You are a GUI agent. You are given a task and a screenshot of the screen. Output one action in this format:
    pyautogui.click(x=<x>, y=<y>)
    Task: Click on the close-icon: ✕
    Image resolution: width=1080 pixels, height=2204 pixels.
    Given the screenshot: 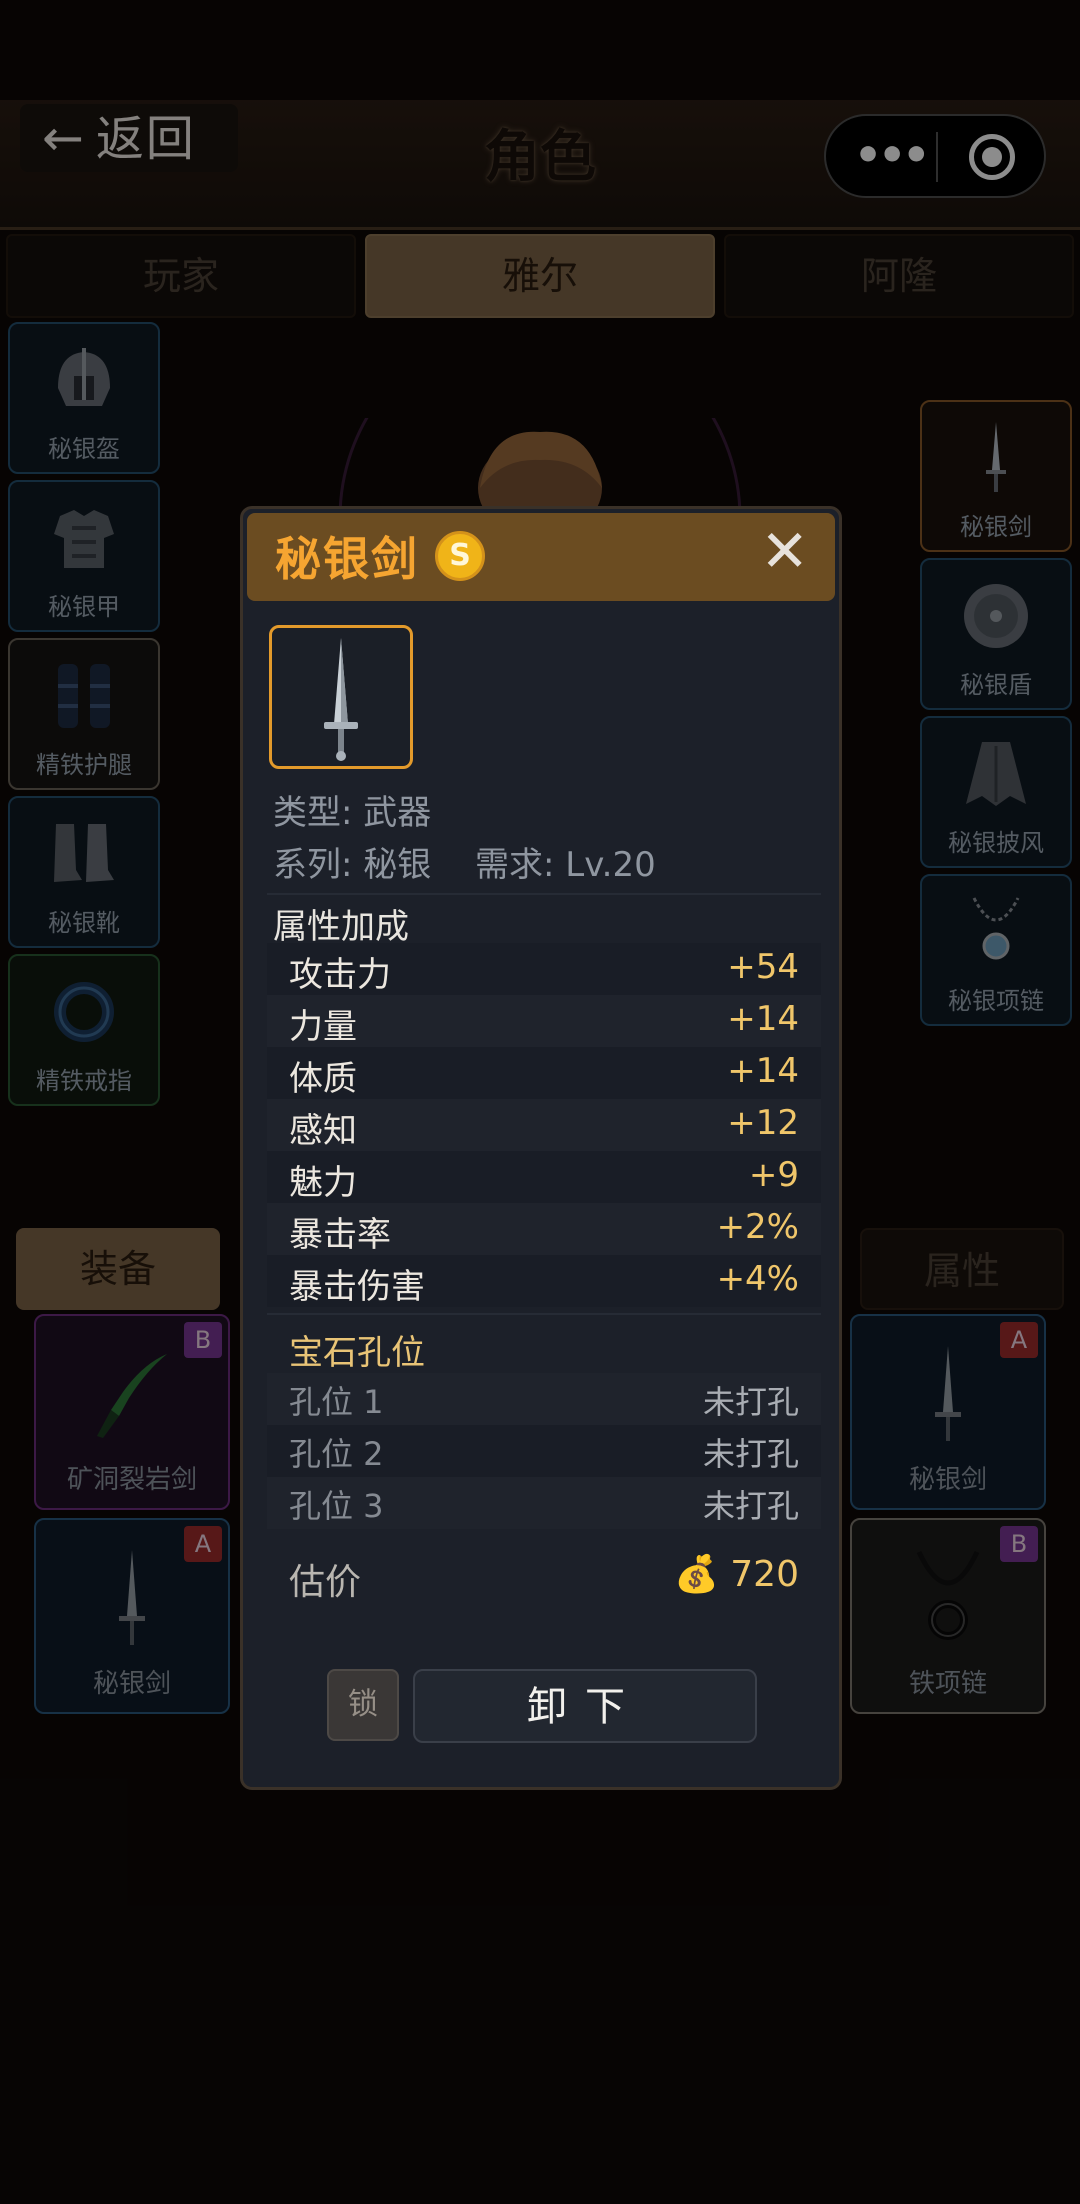 What is the action you would take?
    pyautogui.click(x=784, y=551)
    